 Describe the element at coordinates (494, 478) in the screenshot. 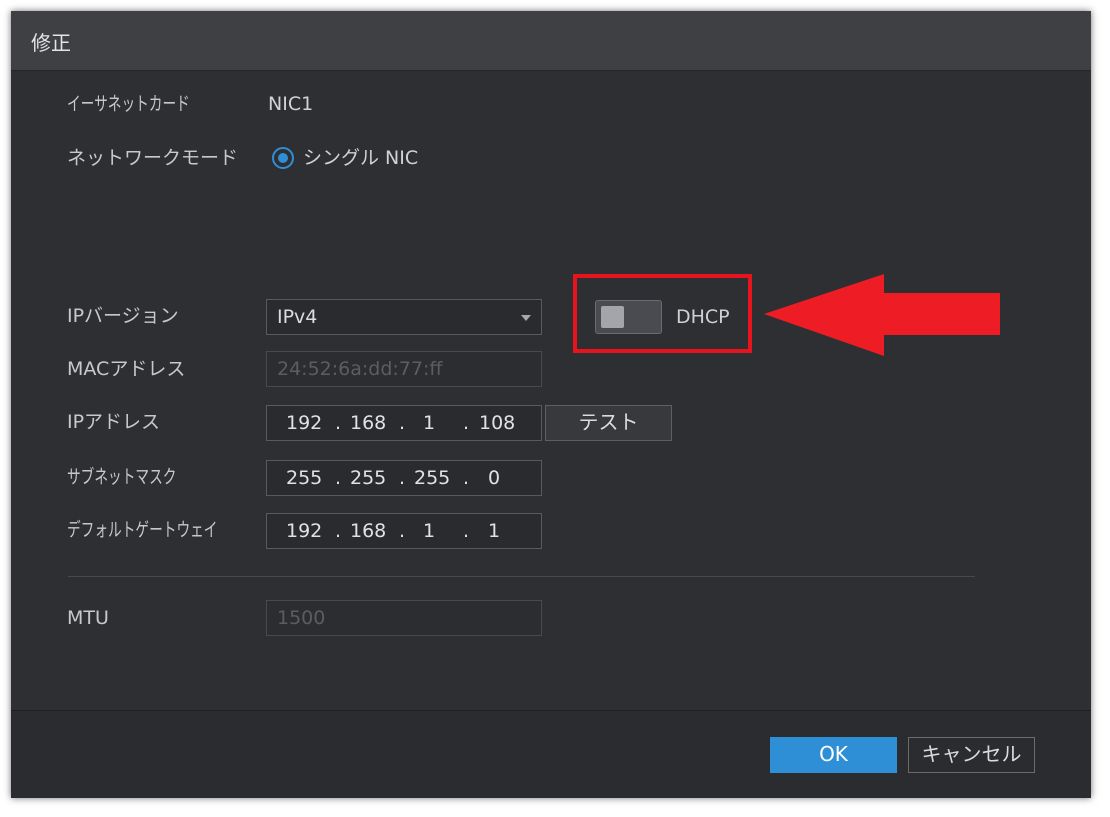

I see `mask-octet-4: 0` at that location.